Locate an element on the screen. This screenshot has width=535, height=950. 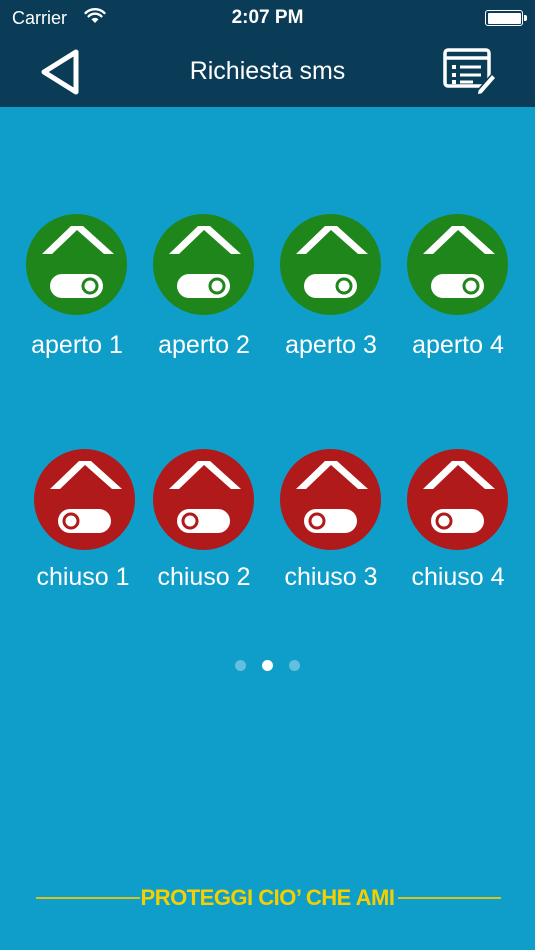
button-label: aperto 1 is located at coordinates (77, 345).